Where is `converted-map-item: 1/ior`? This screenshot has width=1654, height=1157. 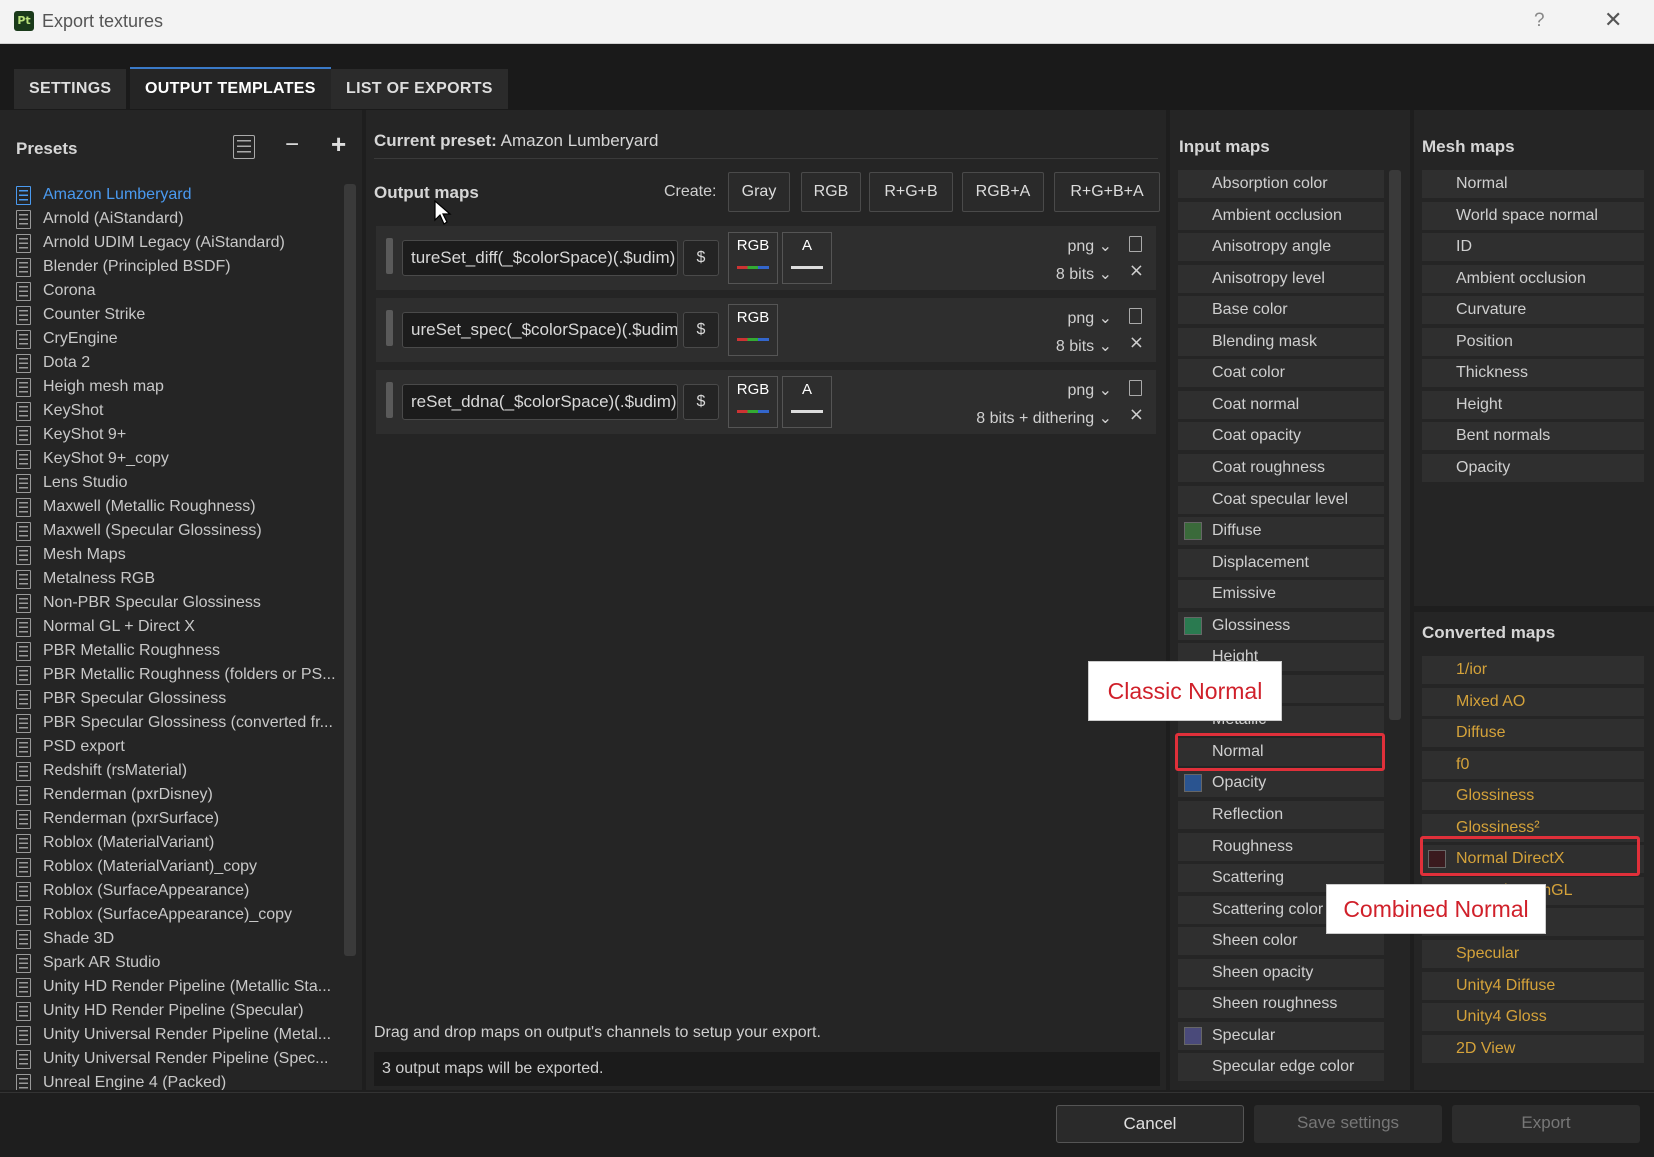
converted-map-item: 1/ior is located at coordinates (1533, 670).